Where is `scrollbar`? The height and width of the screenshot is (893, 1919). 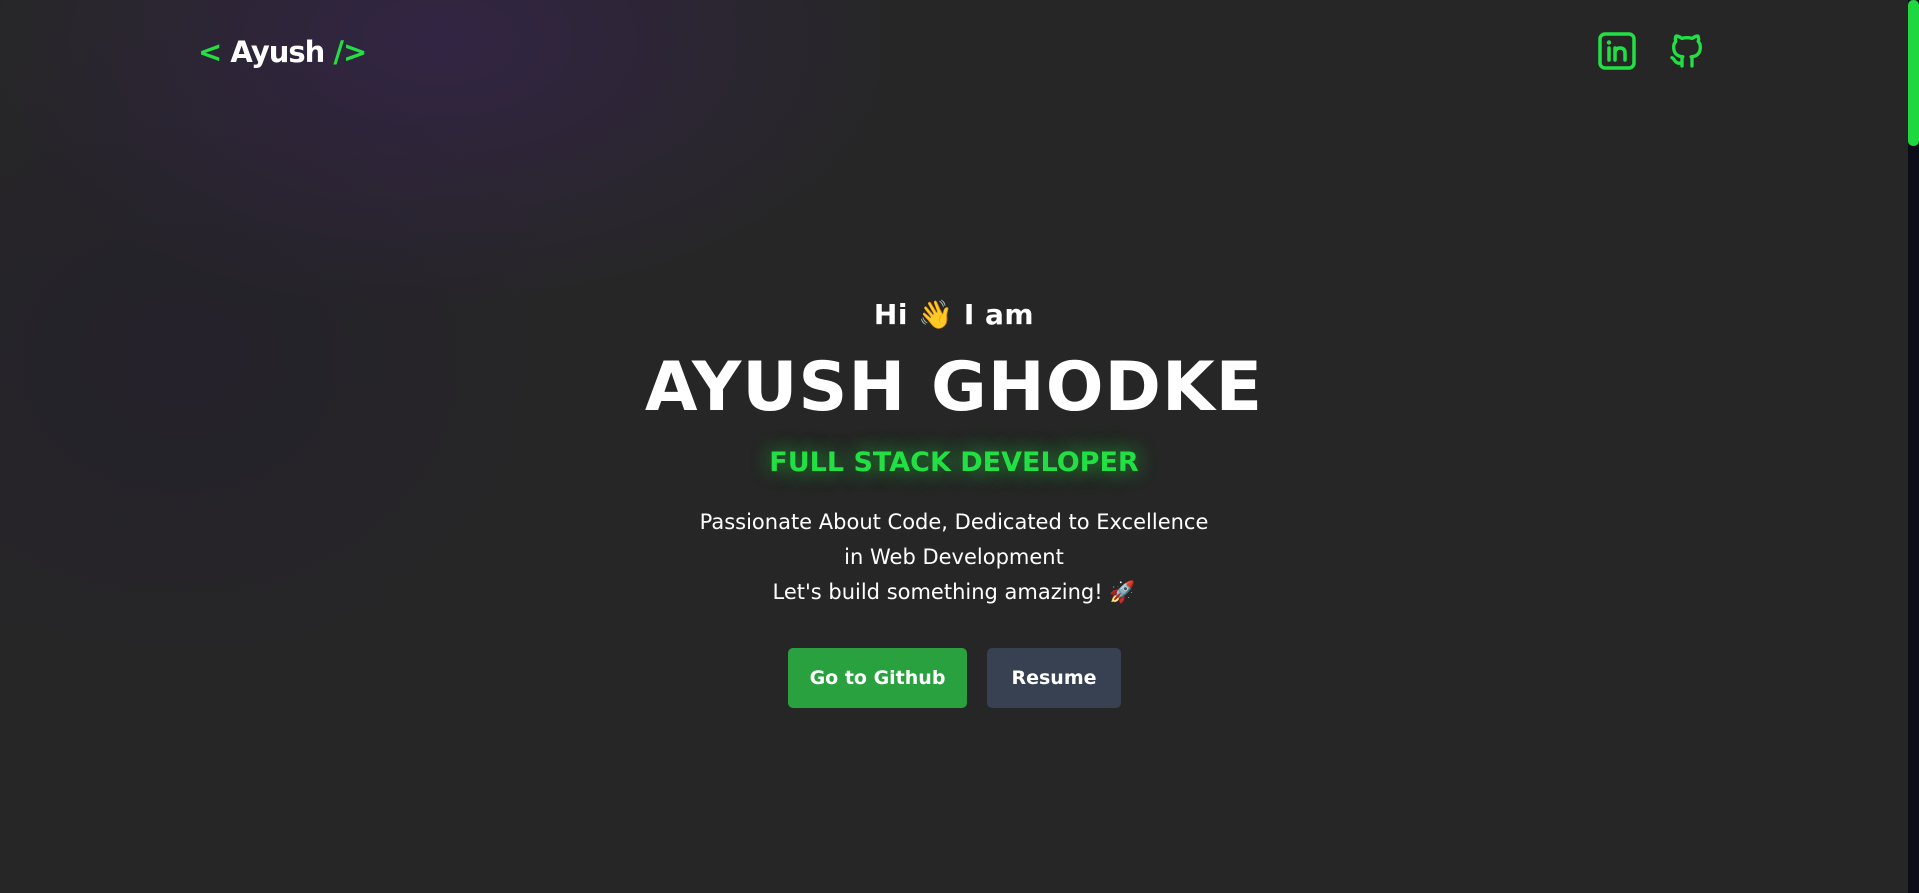
scrollbar is located at coordinates (1913, 446).